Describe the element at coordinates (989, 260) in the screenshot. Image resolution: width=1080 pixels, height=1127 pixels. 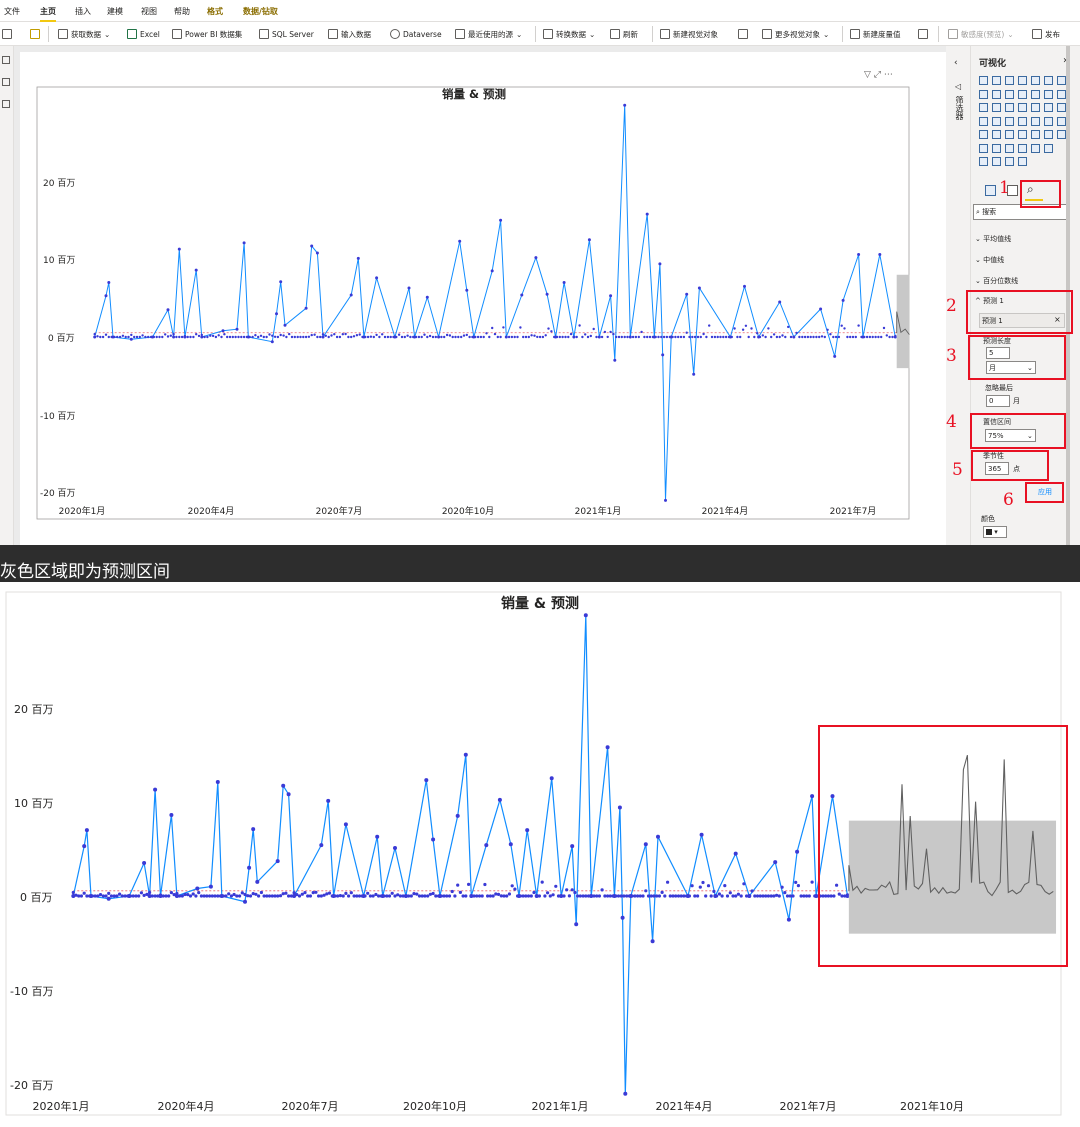
I see `section-median-line: ⌄ 中值线` at that location.